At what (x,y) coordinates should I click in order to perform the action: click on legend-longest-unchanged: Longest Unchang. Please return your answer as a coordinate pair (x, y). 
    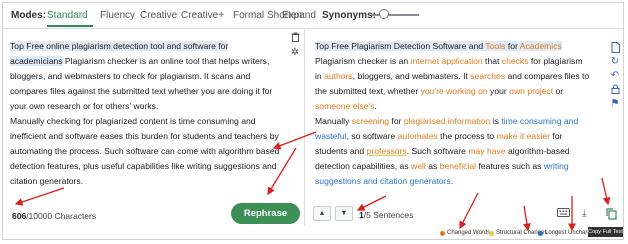
    Looking at the image, I should click on (565, 233).